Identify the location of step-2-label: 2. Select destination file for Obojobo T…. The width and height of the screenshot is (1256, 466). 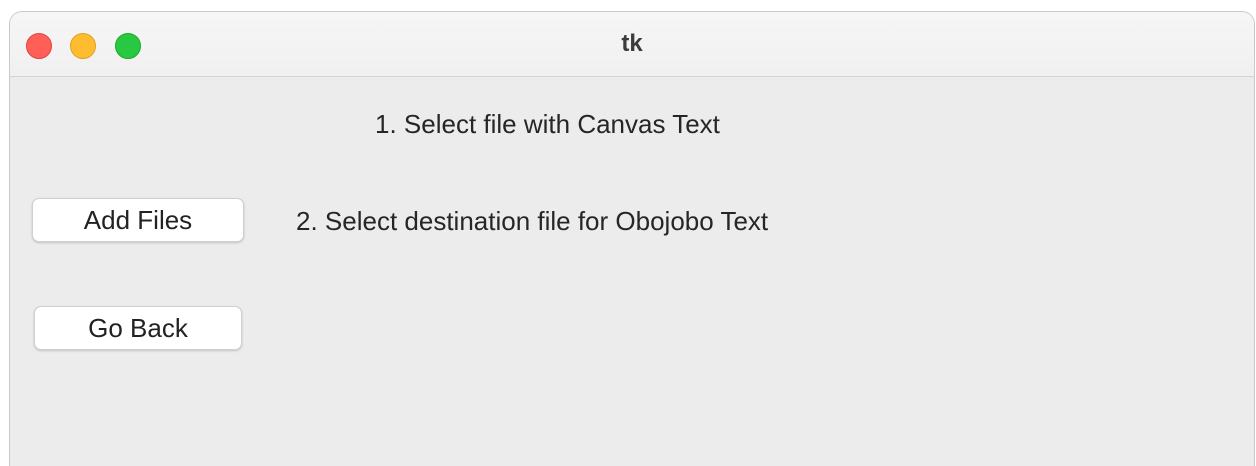
(532, 221).